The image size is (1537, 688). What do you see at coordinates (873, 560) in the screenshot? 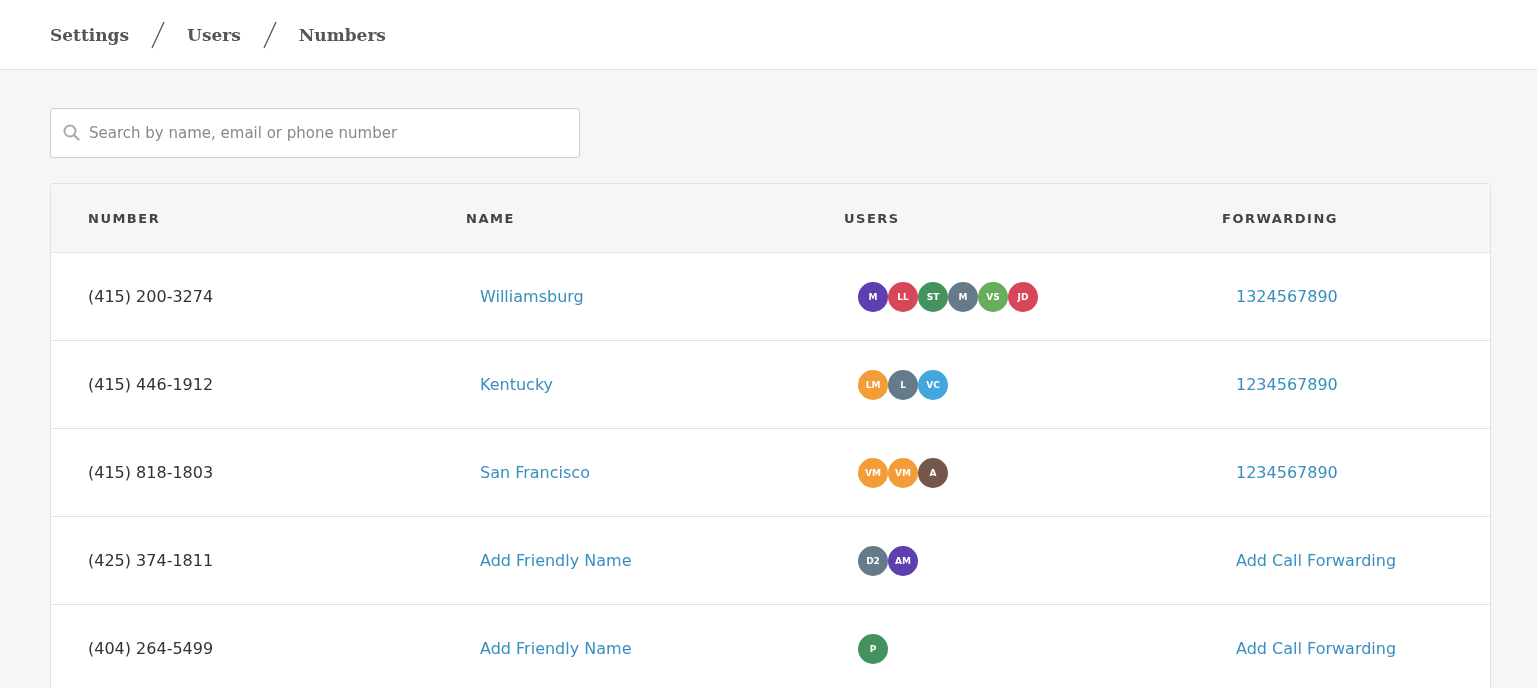
I see `user-avatar: D2` at bounding box center [873, 560].